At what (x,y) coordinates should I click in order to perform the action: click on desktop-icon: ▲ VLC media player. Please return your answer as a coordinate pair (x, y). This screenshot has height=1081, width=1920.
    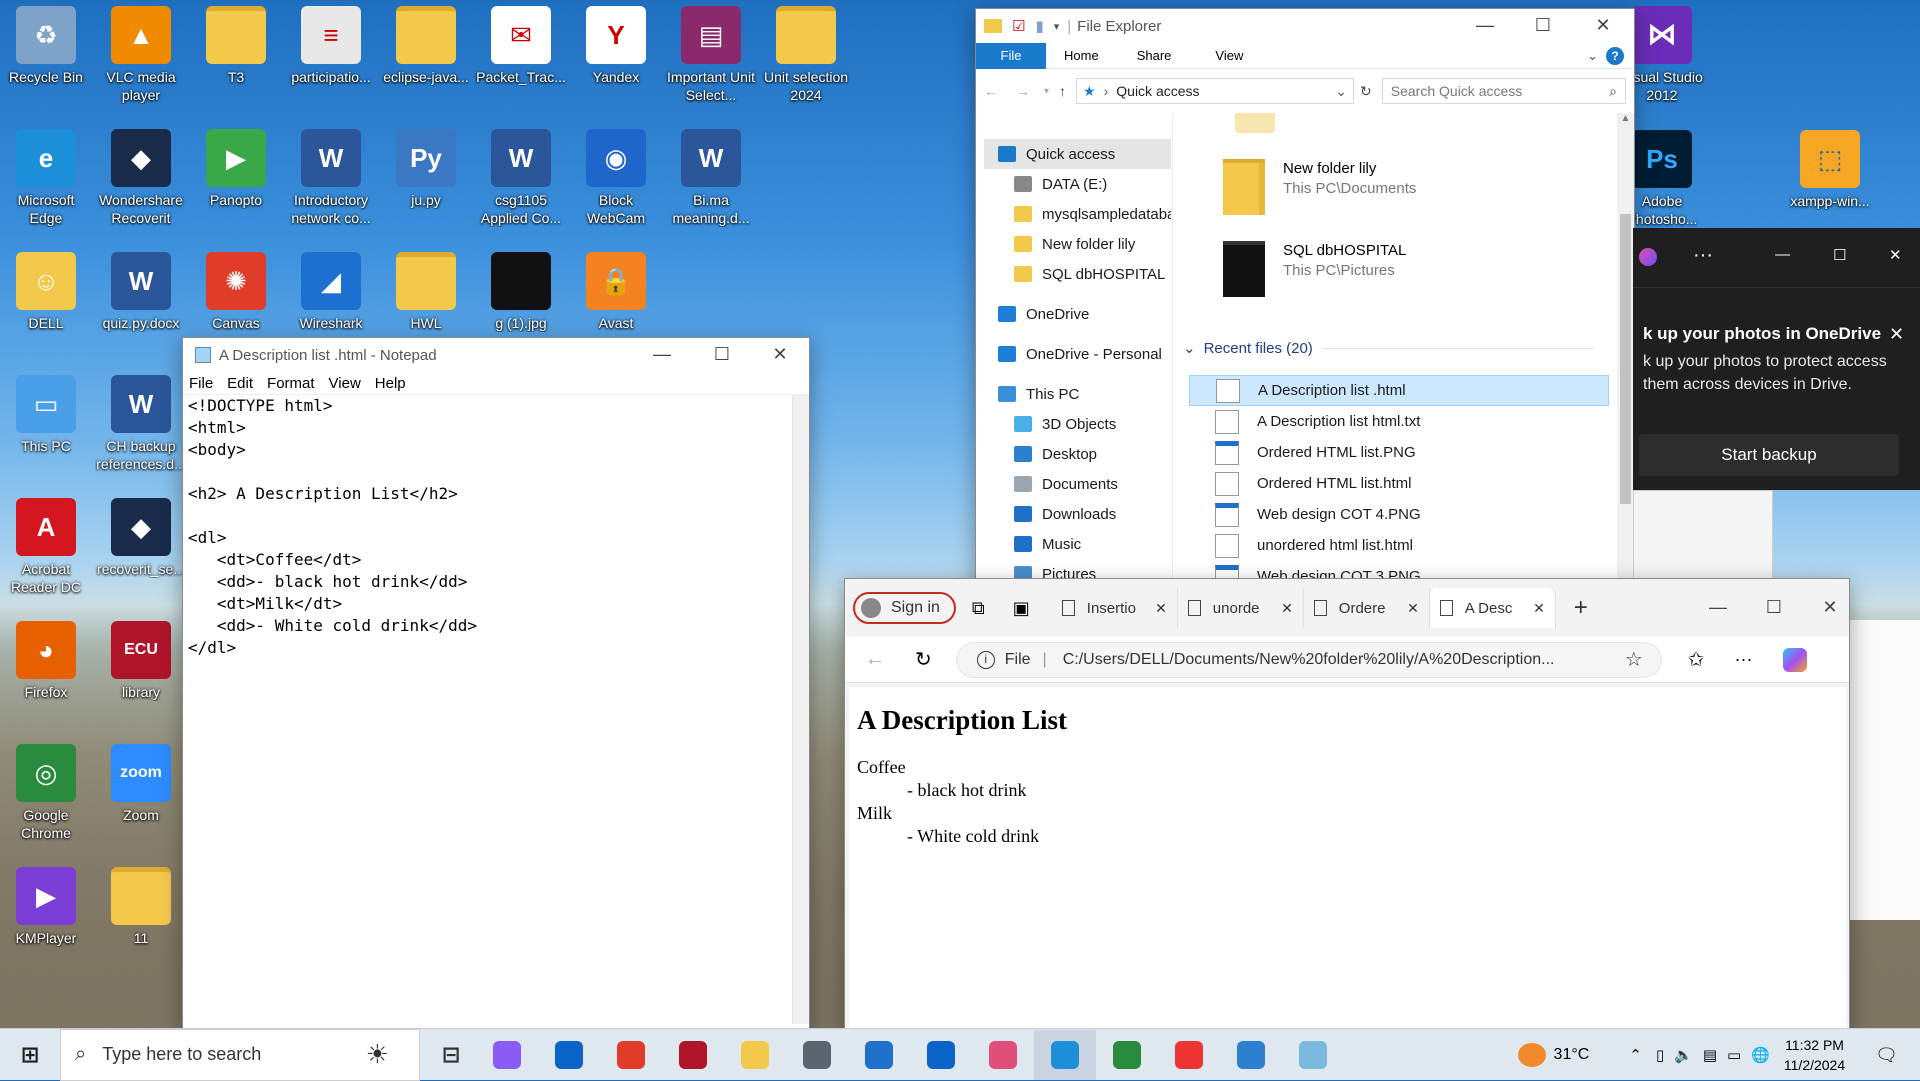
    Looking at the image, I should click on (141, 53).